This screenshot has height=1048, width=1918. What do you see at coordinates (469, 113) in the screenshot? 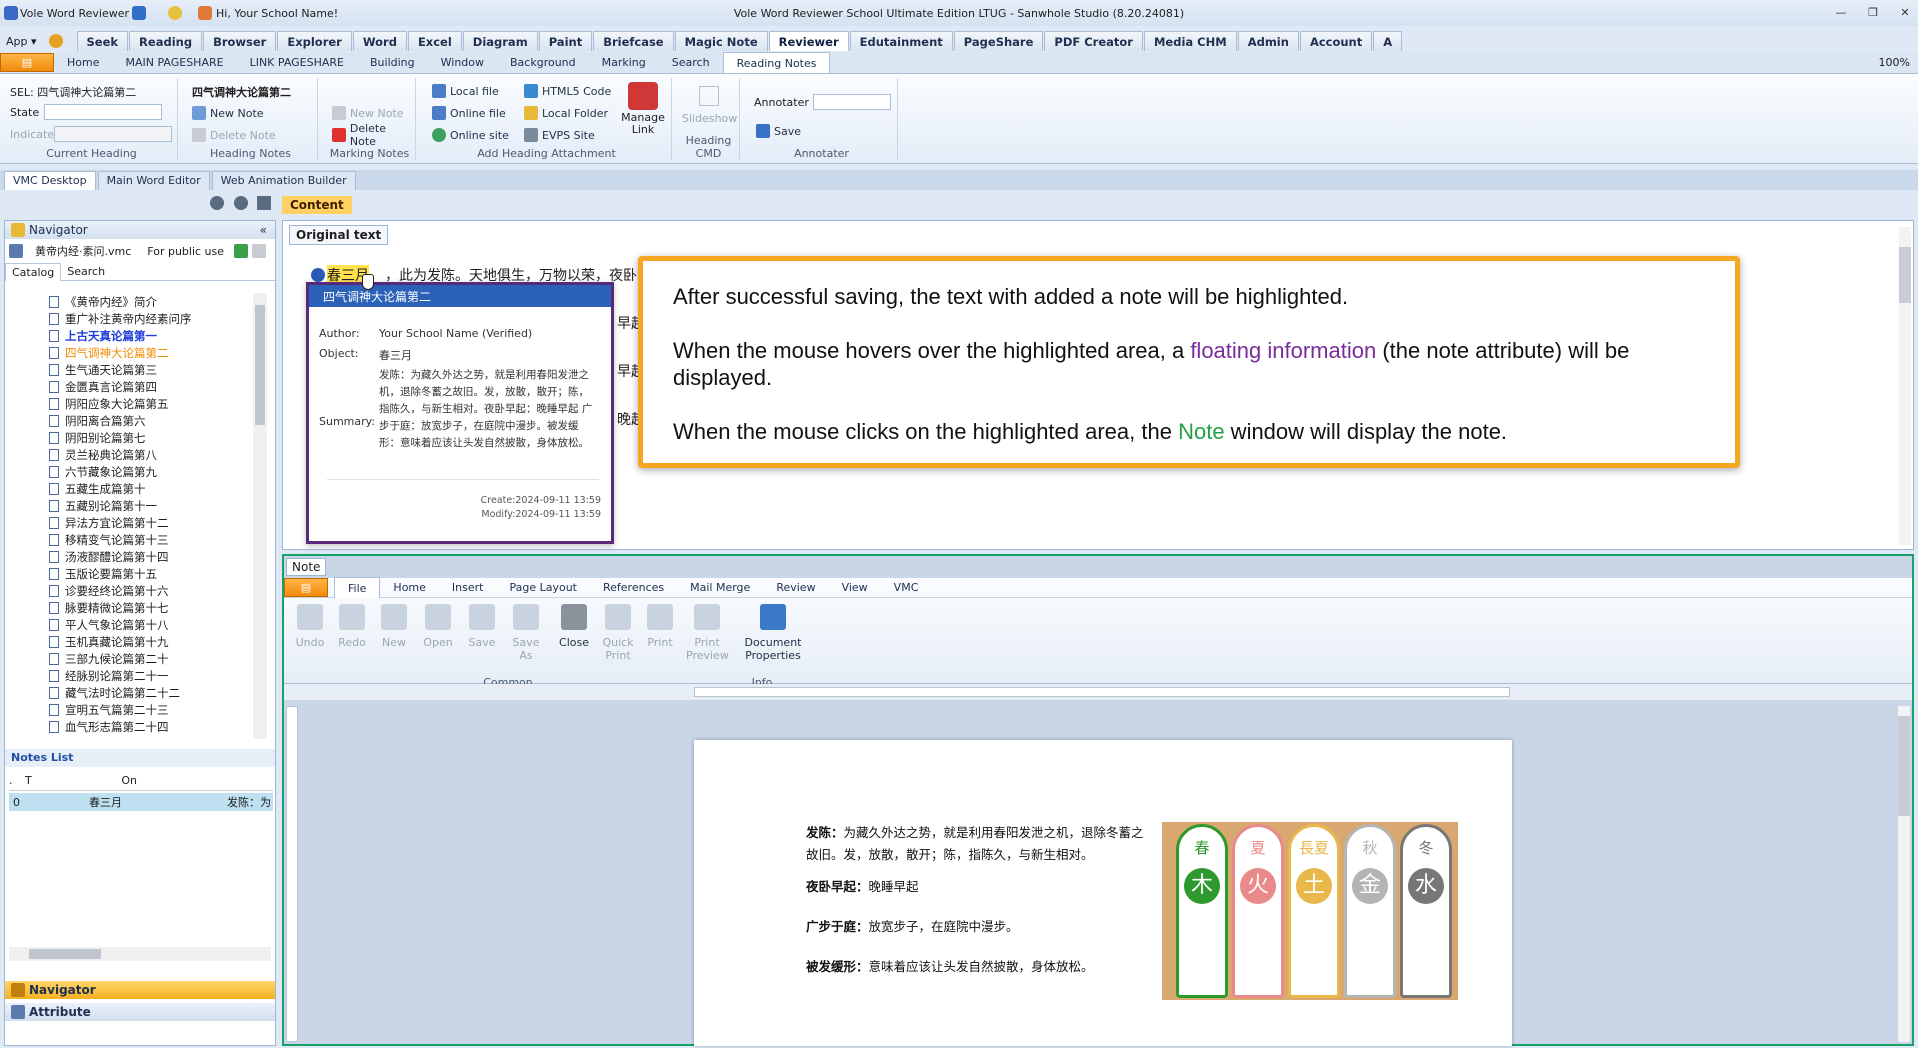
I see `online-file-button: Online file` at bounding box center [469, 113].